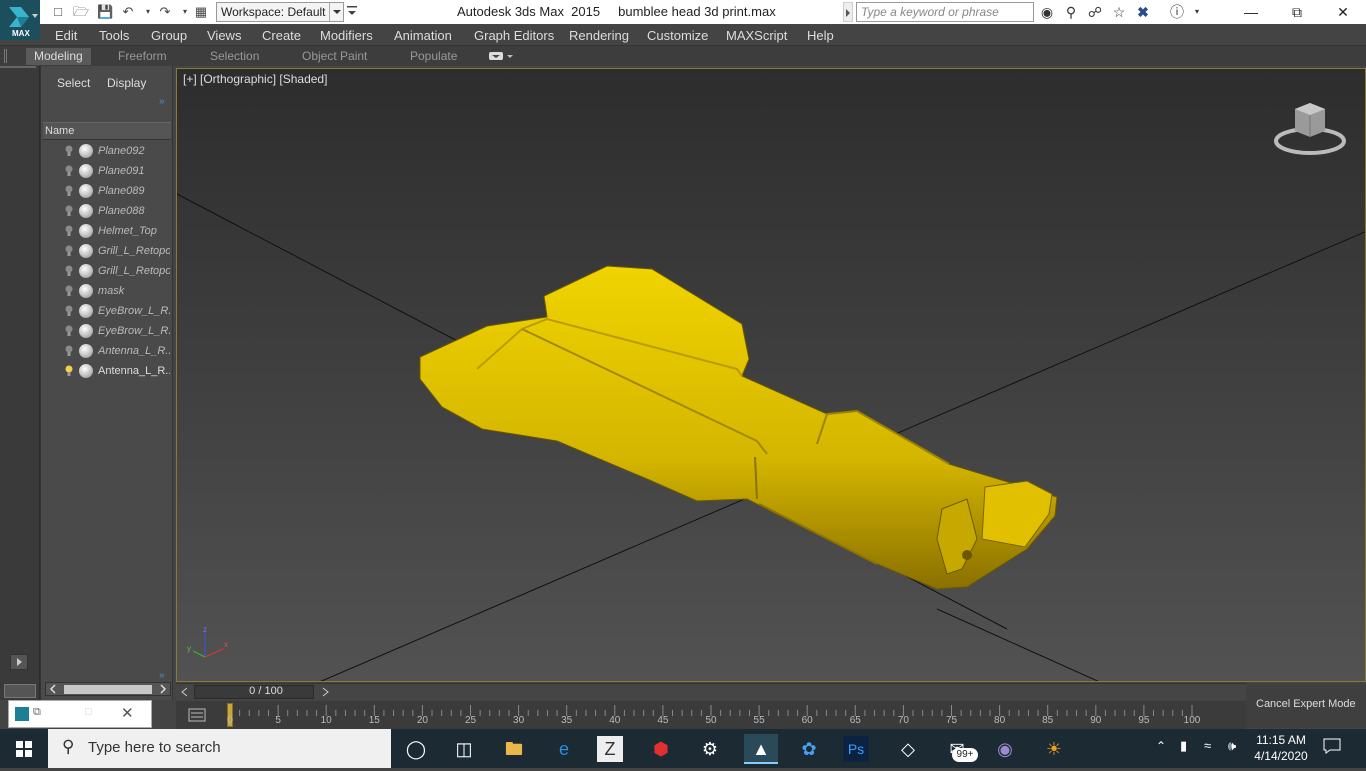 The width and height of the screenshot is (1366, 771). I want to click on photoshop-icon: Ps, so click(856, 749).